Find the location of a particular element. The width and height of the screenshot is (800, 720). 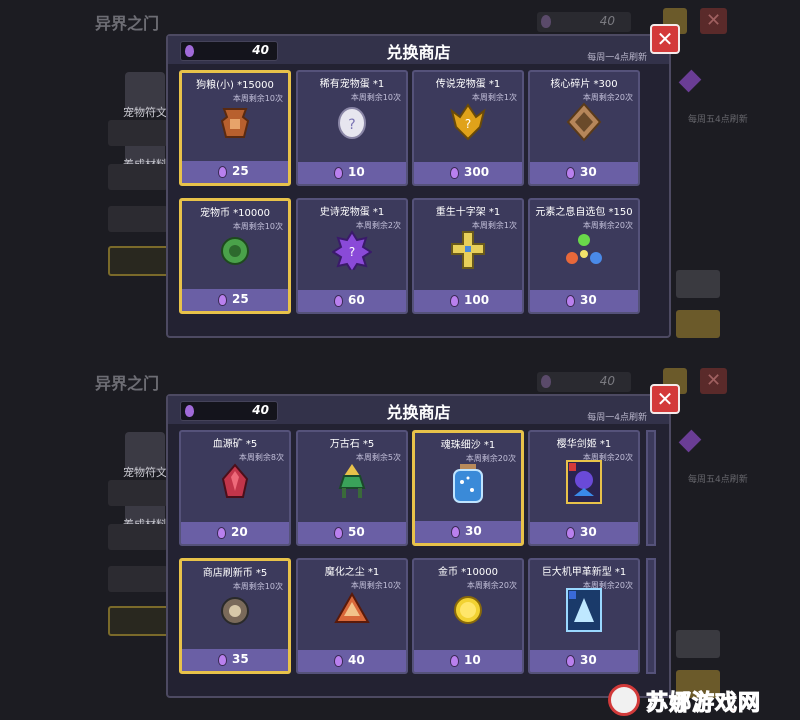

ancient-stone-icon is located at coordinates (352, 484).